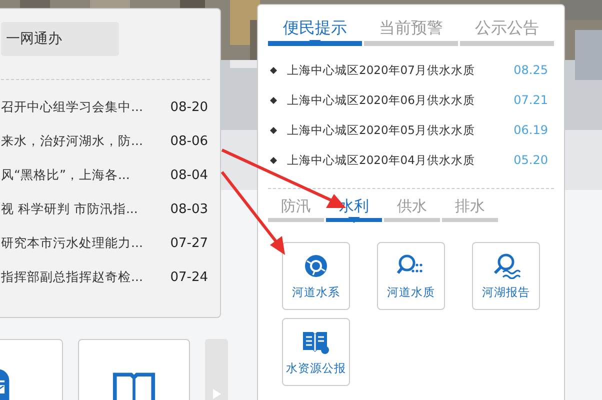  Describe the element at coordinates (531, 70) in the screenshot. I see `notice-date: 08.25` at that location.